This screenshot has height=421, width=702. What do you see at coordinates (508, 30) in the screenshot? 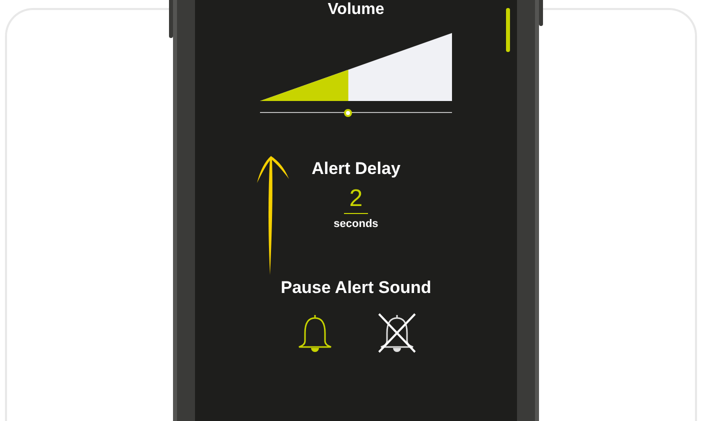
I see `scroll-indicator` at bounding box center [508, 30].